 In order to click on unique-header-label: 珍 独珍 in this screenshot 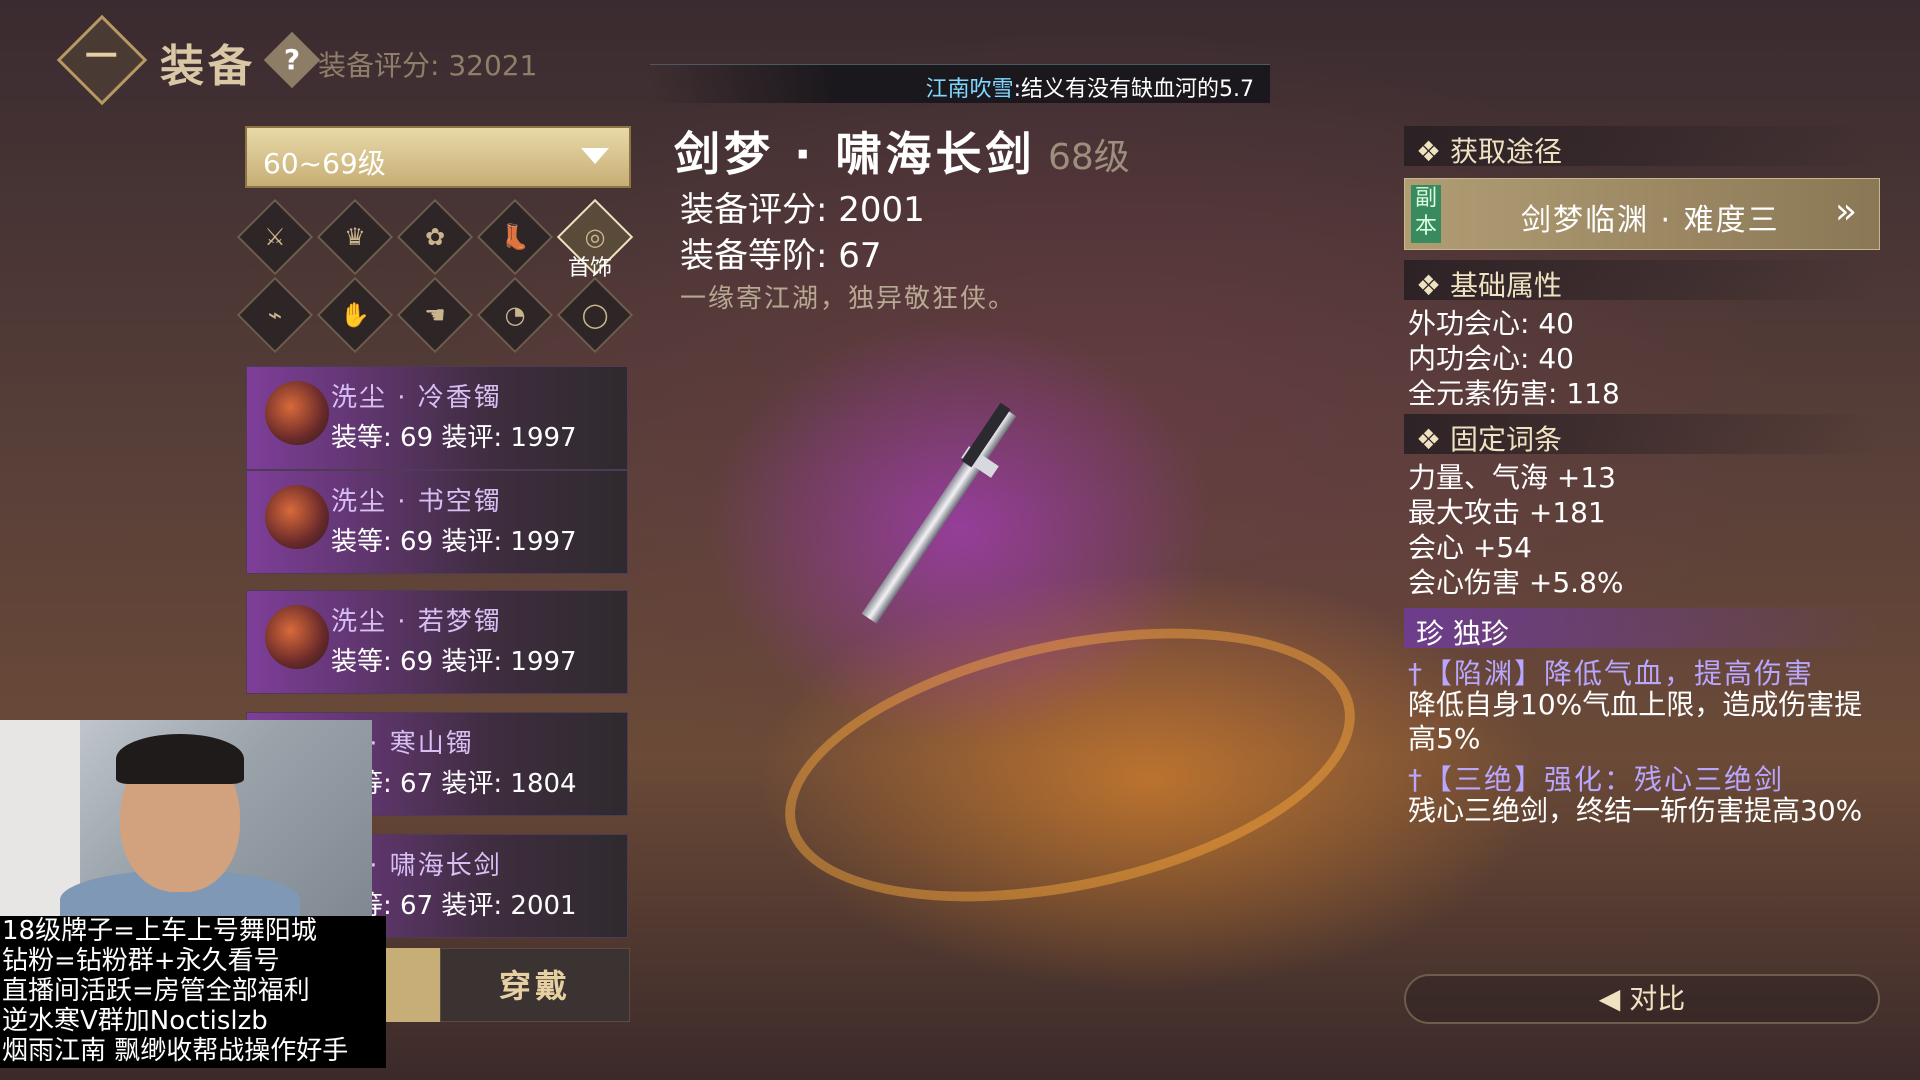, I will do `click(1462, 633)`.